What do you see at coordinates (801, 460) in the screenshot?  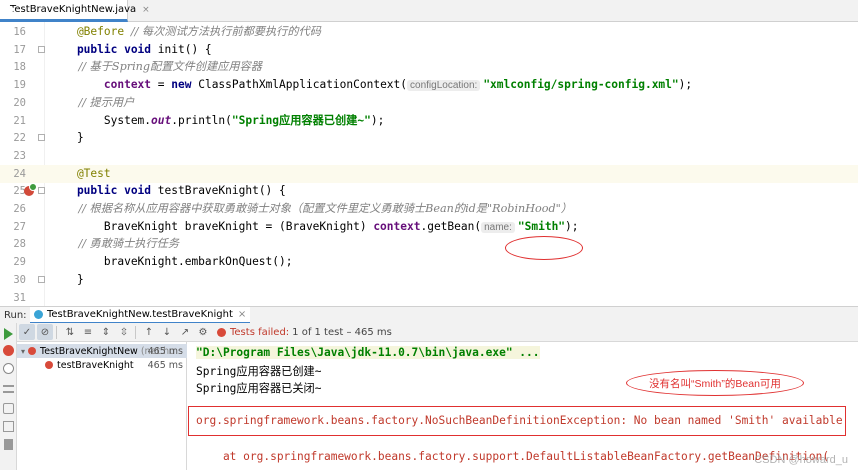 I see `watermark: CSDN @howard_u` at bounding box center [801, 460].